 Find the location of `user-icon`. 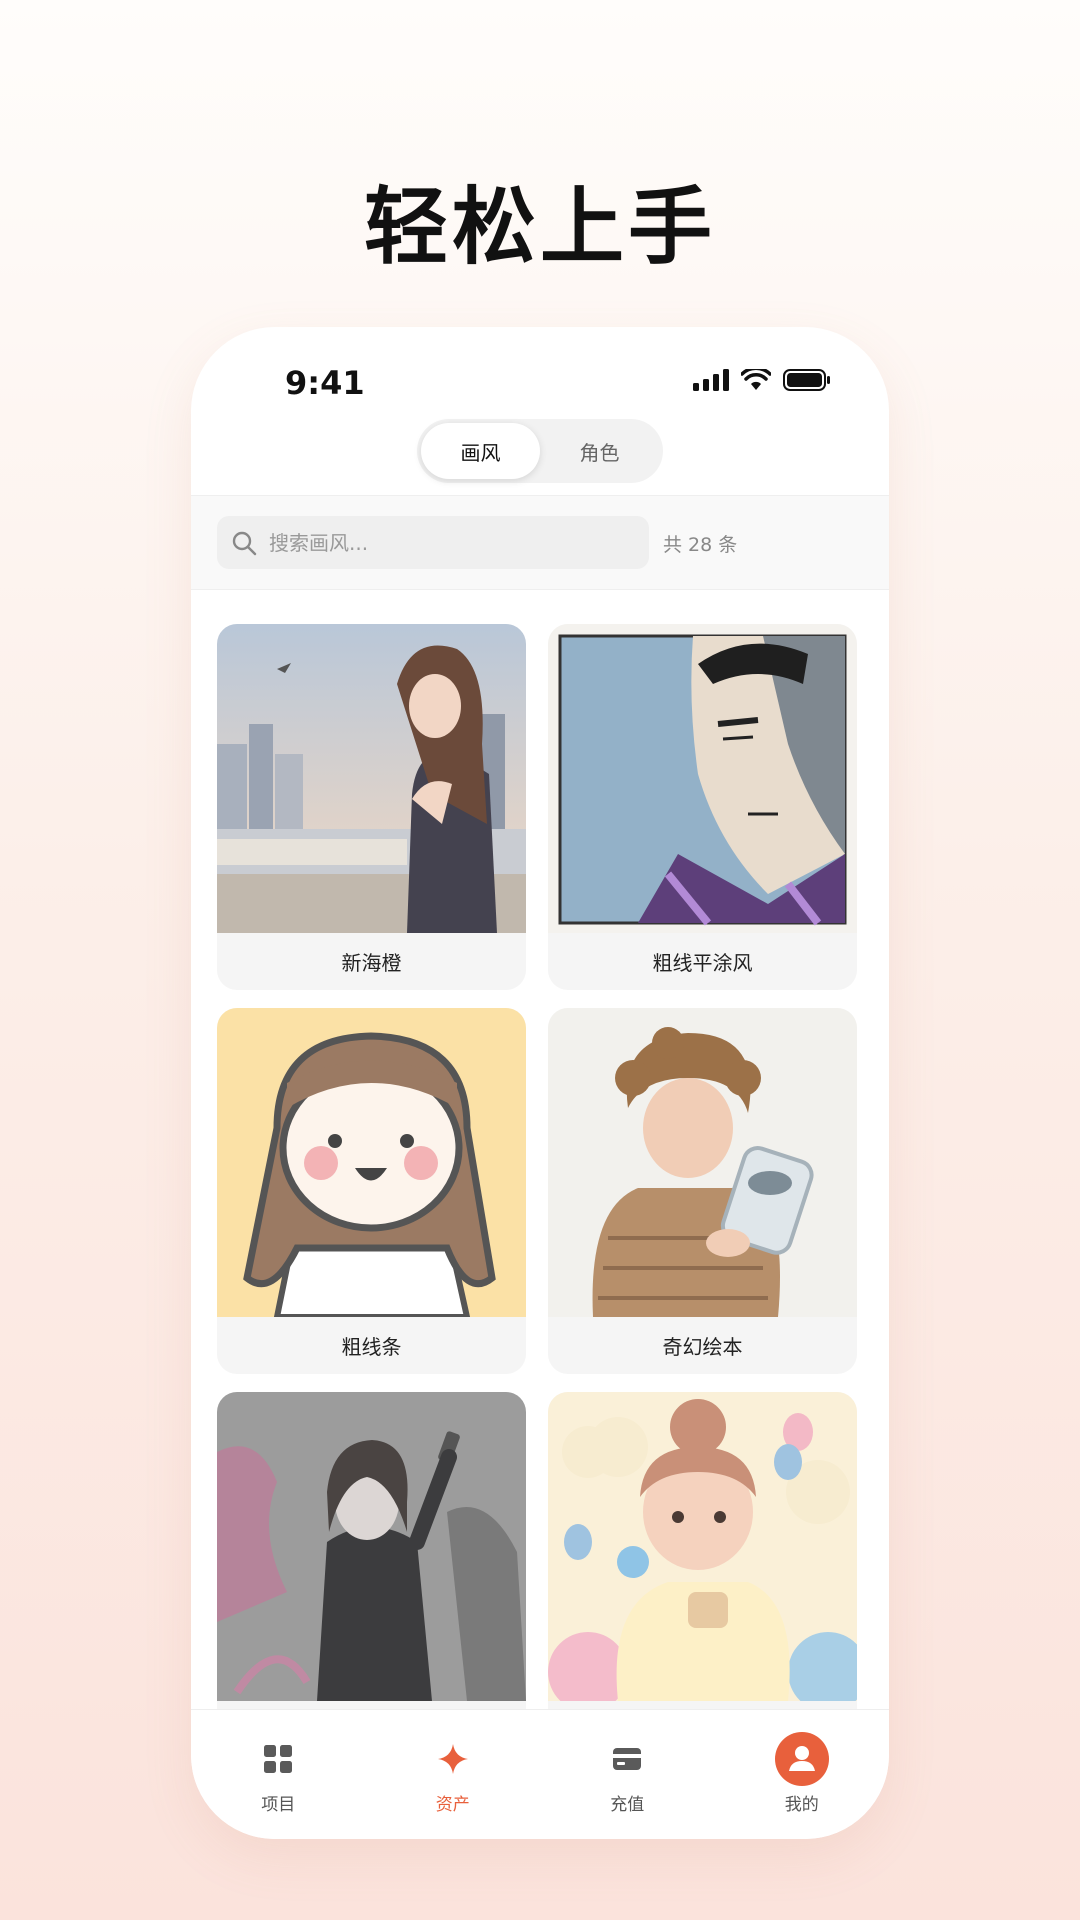

user-icon is located at coordinates (801, 1759).